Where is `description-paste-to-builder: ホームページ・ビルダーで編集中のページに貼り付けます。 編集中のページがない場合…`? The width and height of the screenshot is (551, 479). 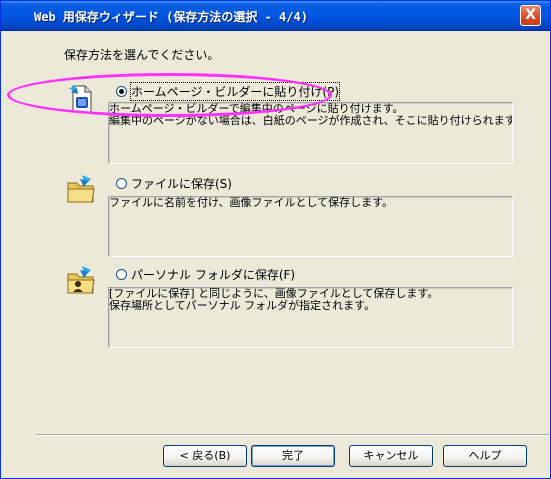
description-paste-to-builder: ホームページ・ビルダーで編集中のページに貼り付けます。 編集中のページがない場合… is located at coordinates (310, 133).